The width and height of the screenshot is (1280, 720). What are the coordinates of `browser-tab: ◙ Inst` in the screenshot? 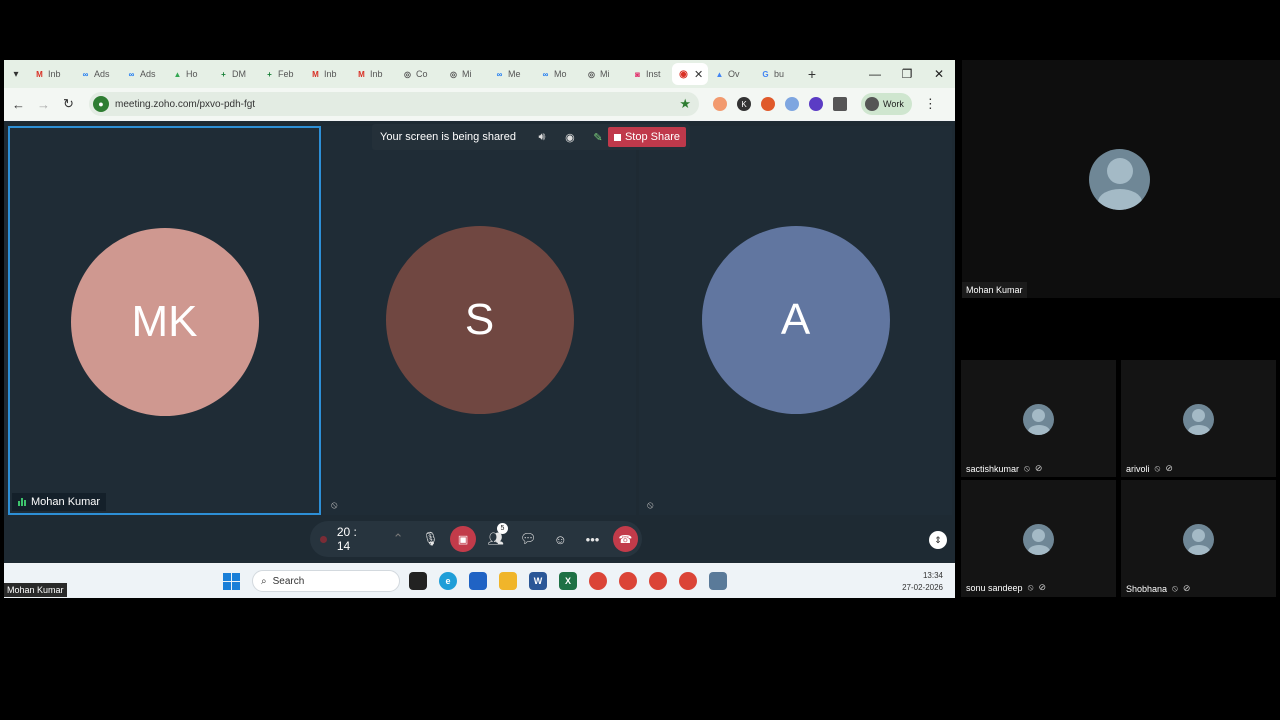 It's located at (649, 74).